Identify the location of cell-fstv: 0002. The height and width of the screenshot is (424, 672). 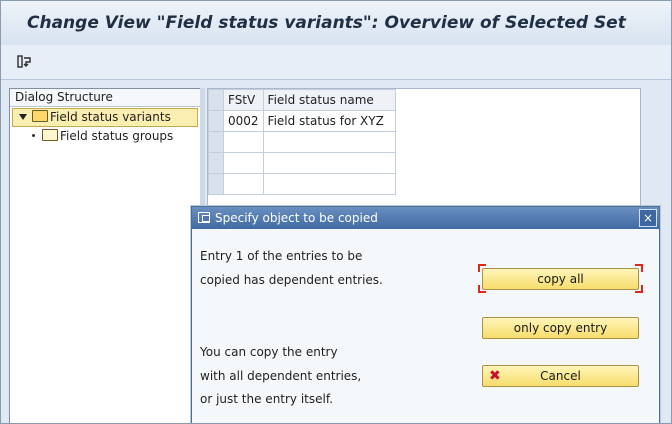
(243, 121).